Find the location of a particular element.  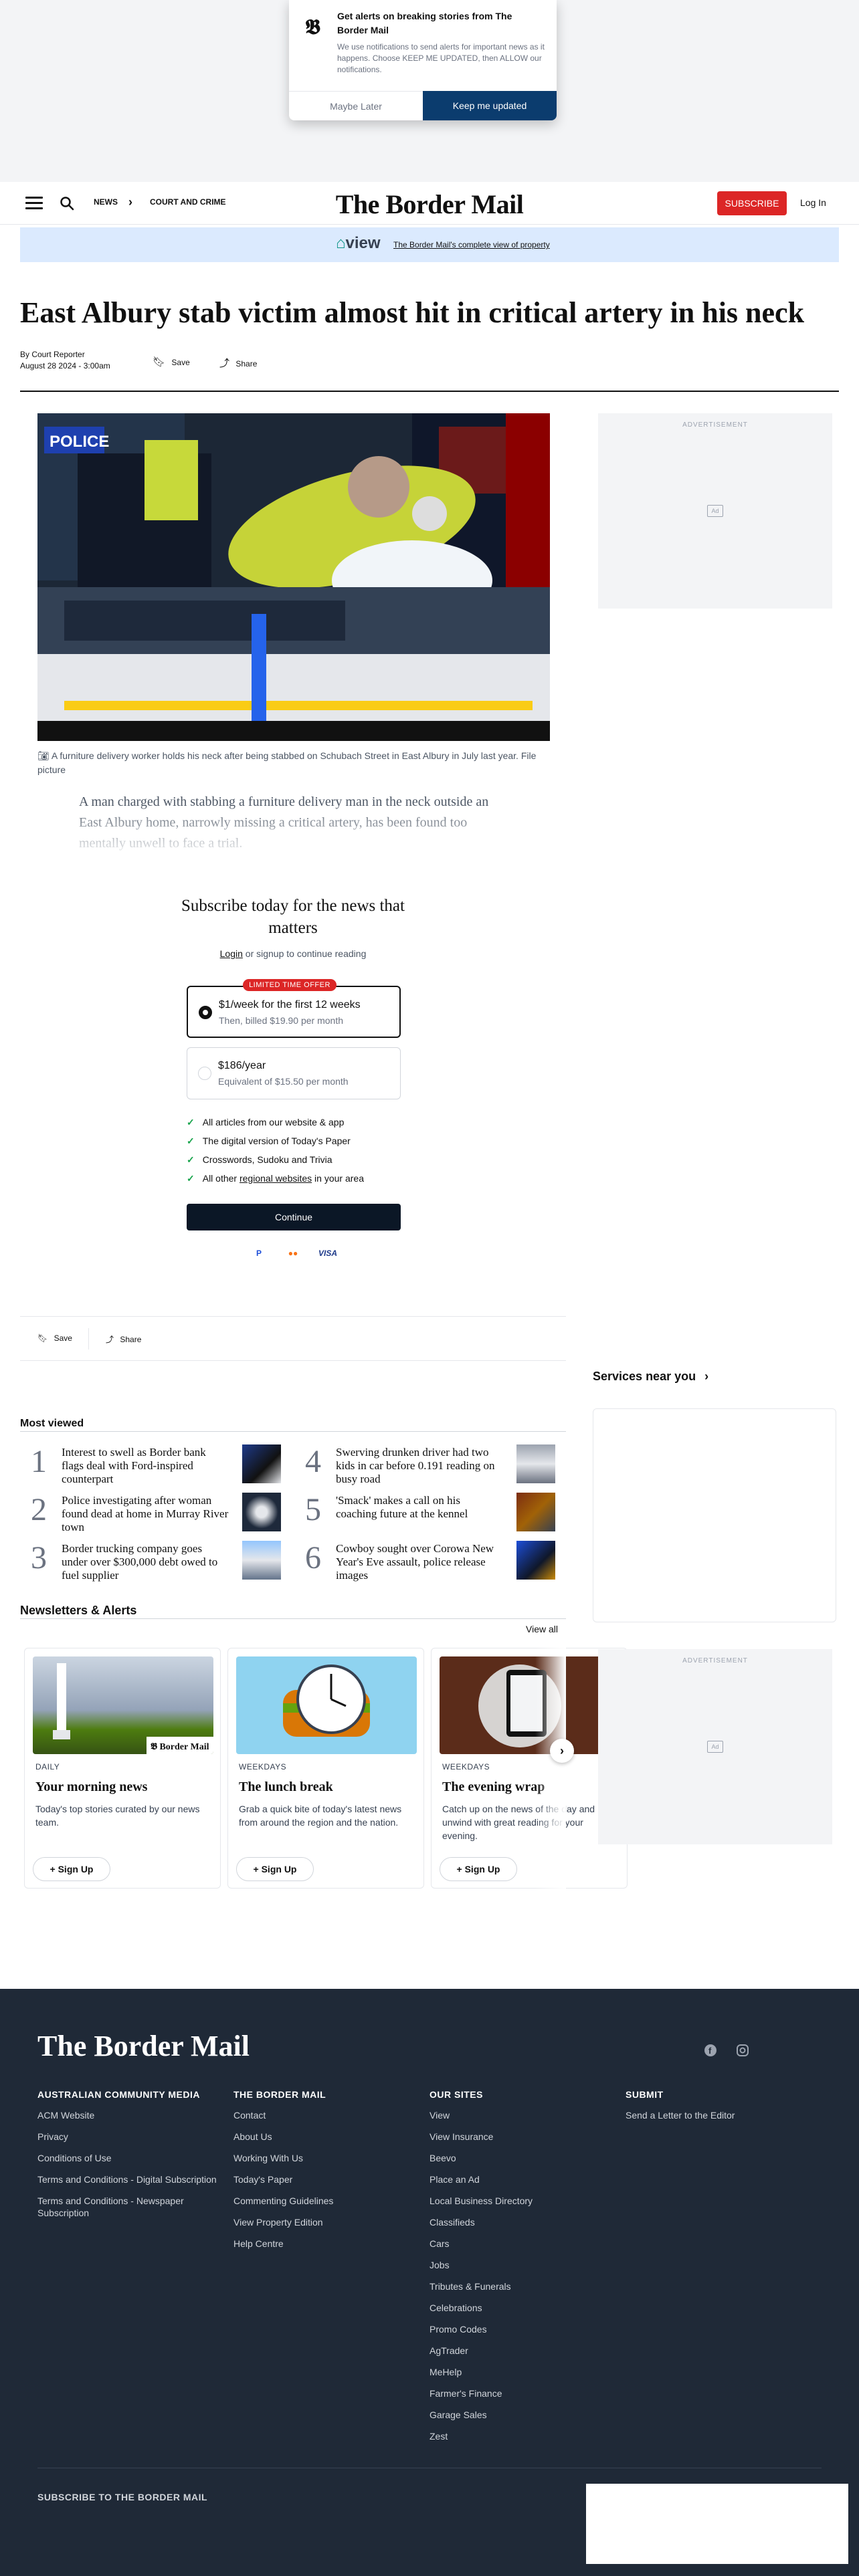

view-all-link: View all is located at coordinates (542, 1629).